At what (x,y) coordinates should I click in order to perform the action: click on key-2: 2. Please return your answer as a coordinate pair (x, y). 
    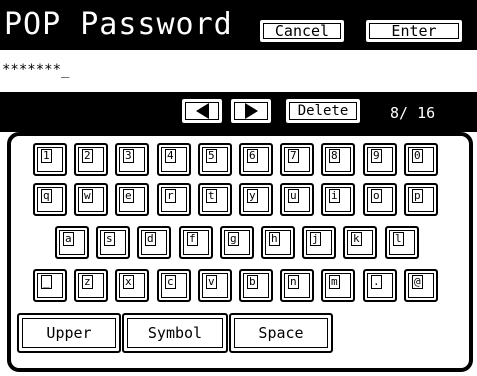
    Looking at the image, I should click on (91, 159).